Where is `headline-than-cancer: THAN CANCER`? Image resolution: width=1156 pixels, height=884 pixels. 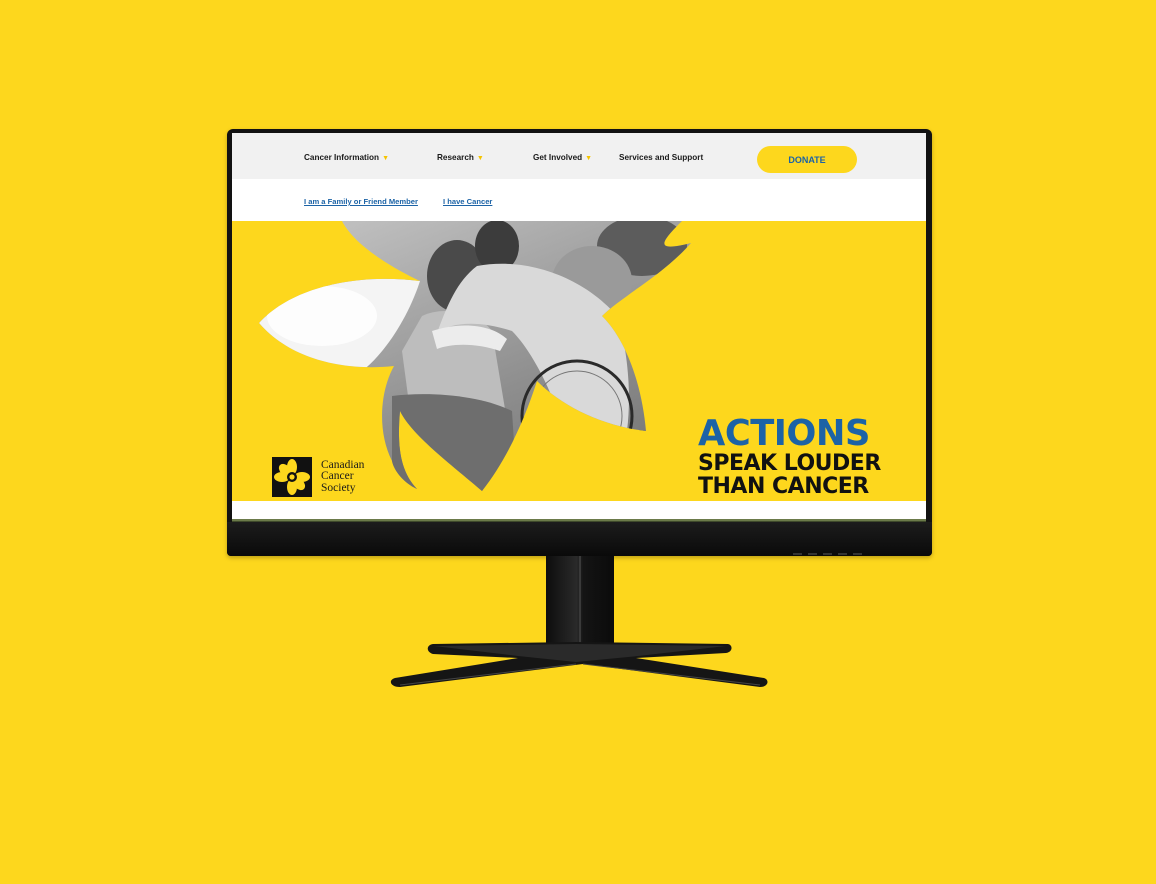
headline-than-cancer: THAN CANCER is located at coordinates (783, 486).